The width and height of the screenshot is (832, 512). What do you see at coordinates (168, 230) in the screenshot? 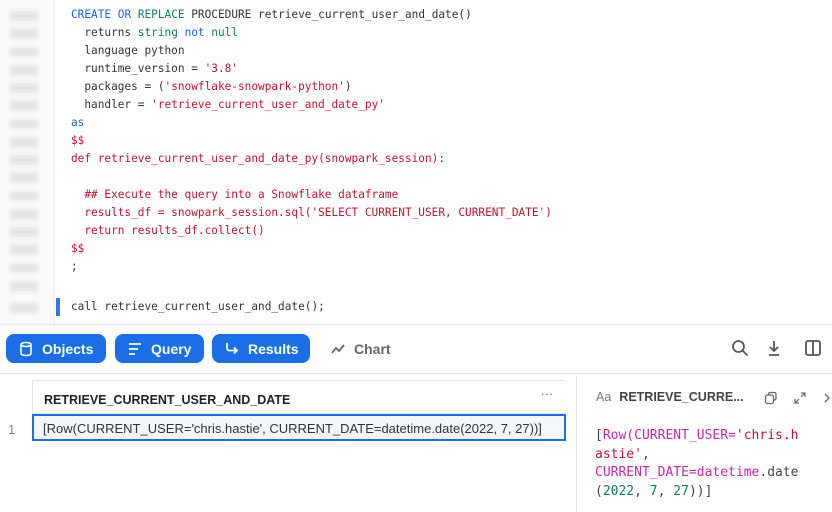
I see `code-token: return results_df.collect()` at bounding box center [168, 230].